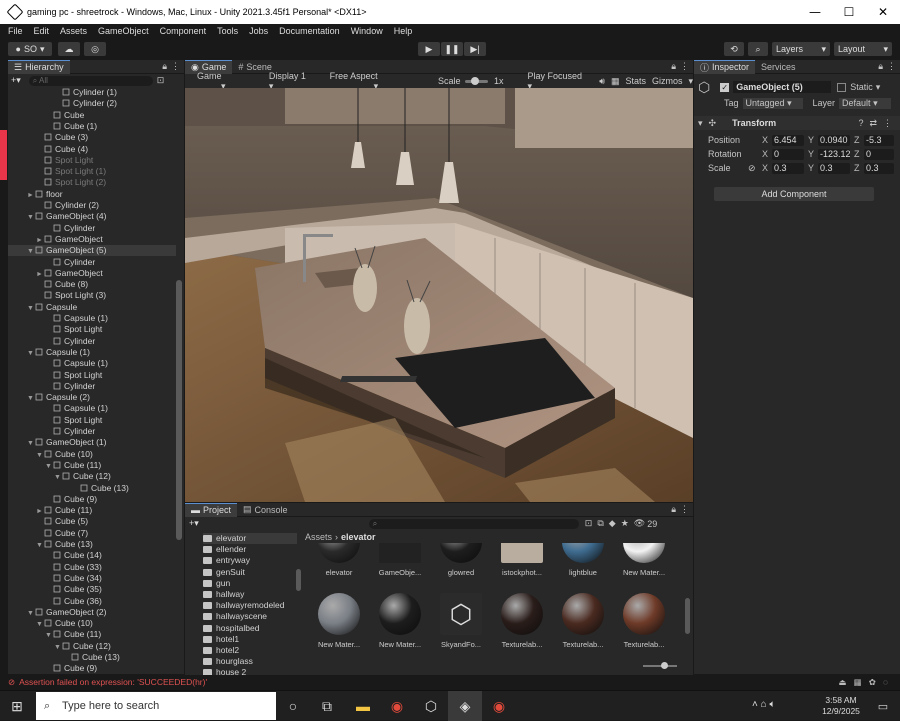 This screenshot has width=900, height=721. What do you see at coordinates (327, 706) in the screenshot?
I see `task-view-button: ⧉` at bounding box center [327, 706].